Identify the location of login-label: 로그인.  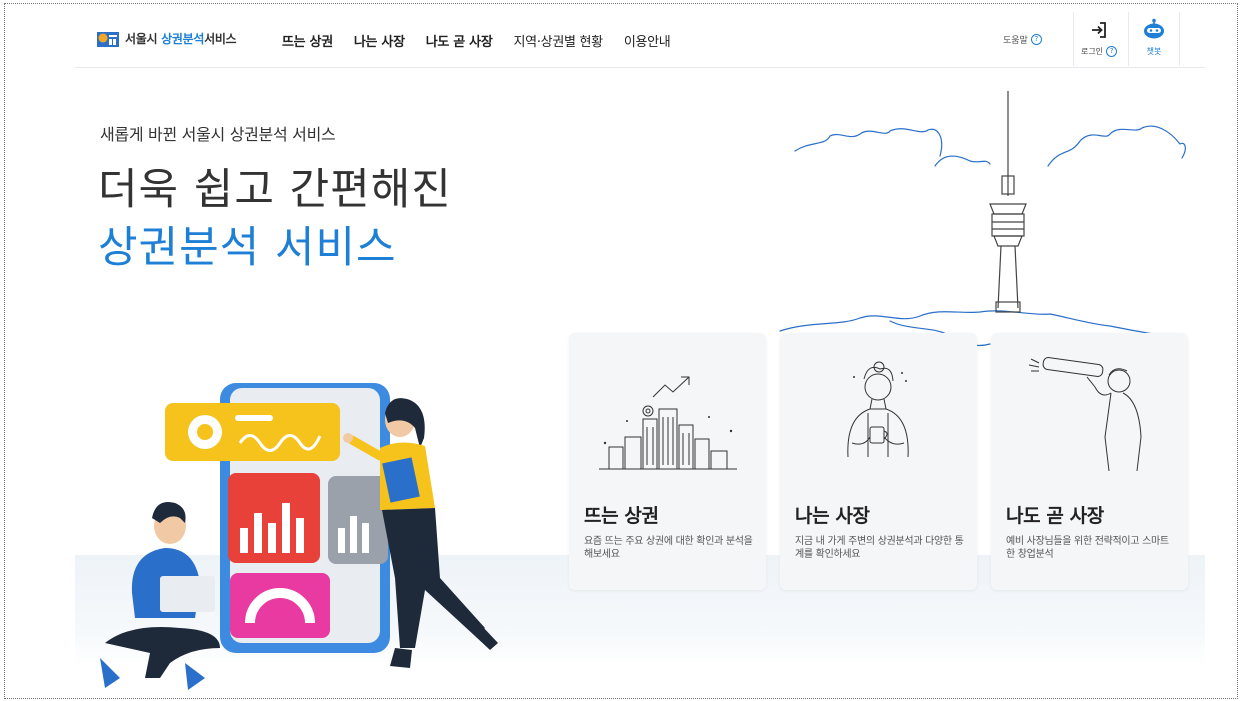
(1092, 51).